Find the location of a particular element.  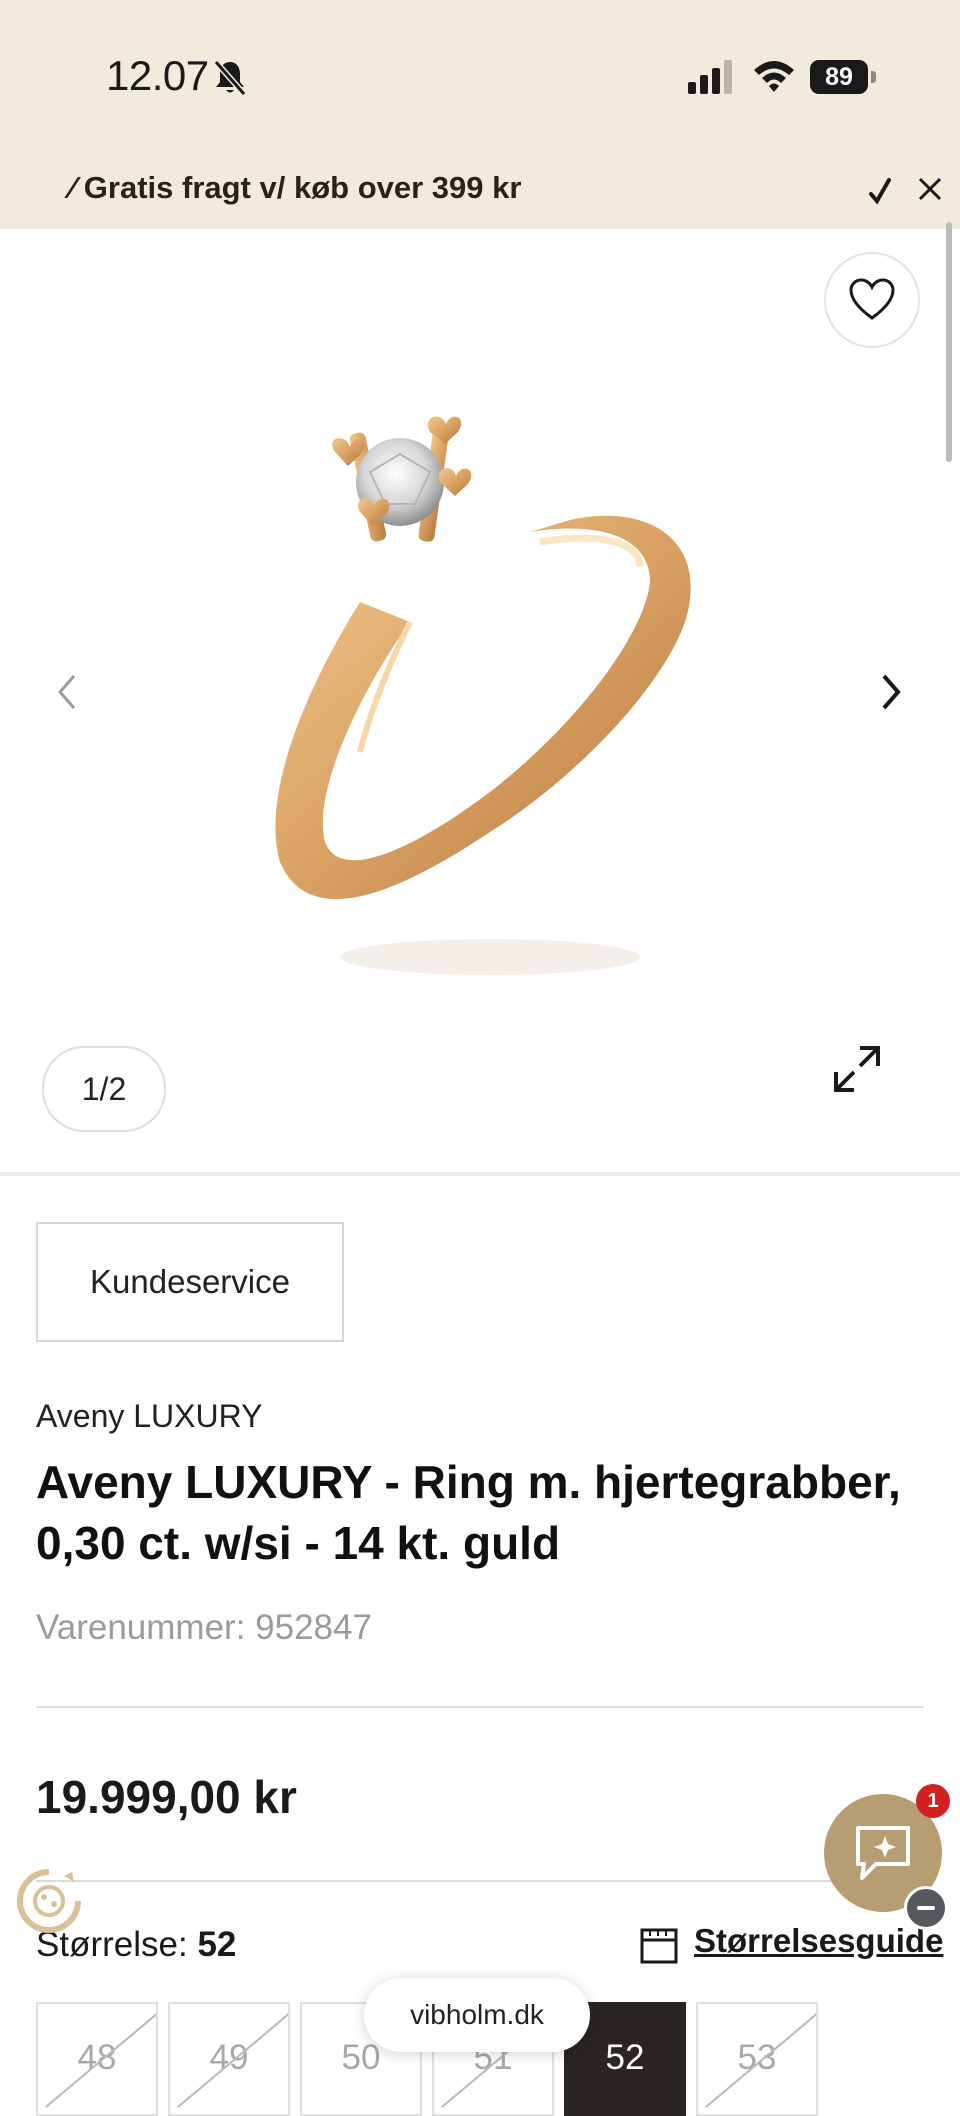

heart-icon is located at coordinates (872, 299).